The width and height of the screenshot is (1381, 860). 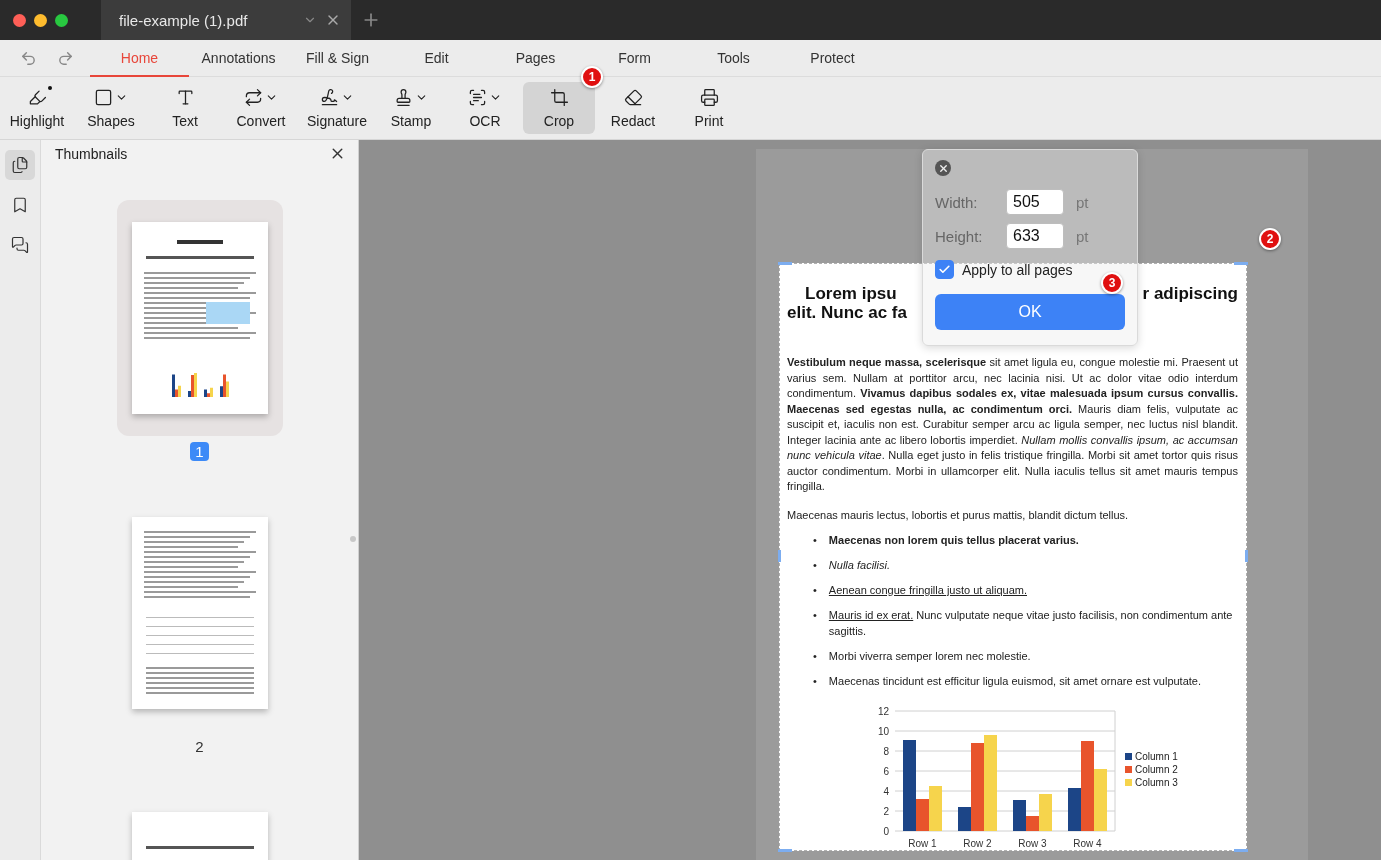 I want to click on page-number: 2, so click(x=199, y=746).